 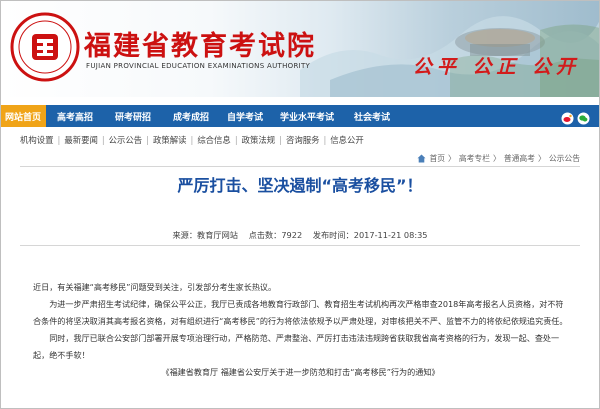 I want to click on subnav-item-jiedu: 政策解读, so click(x=170, y=140).